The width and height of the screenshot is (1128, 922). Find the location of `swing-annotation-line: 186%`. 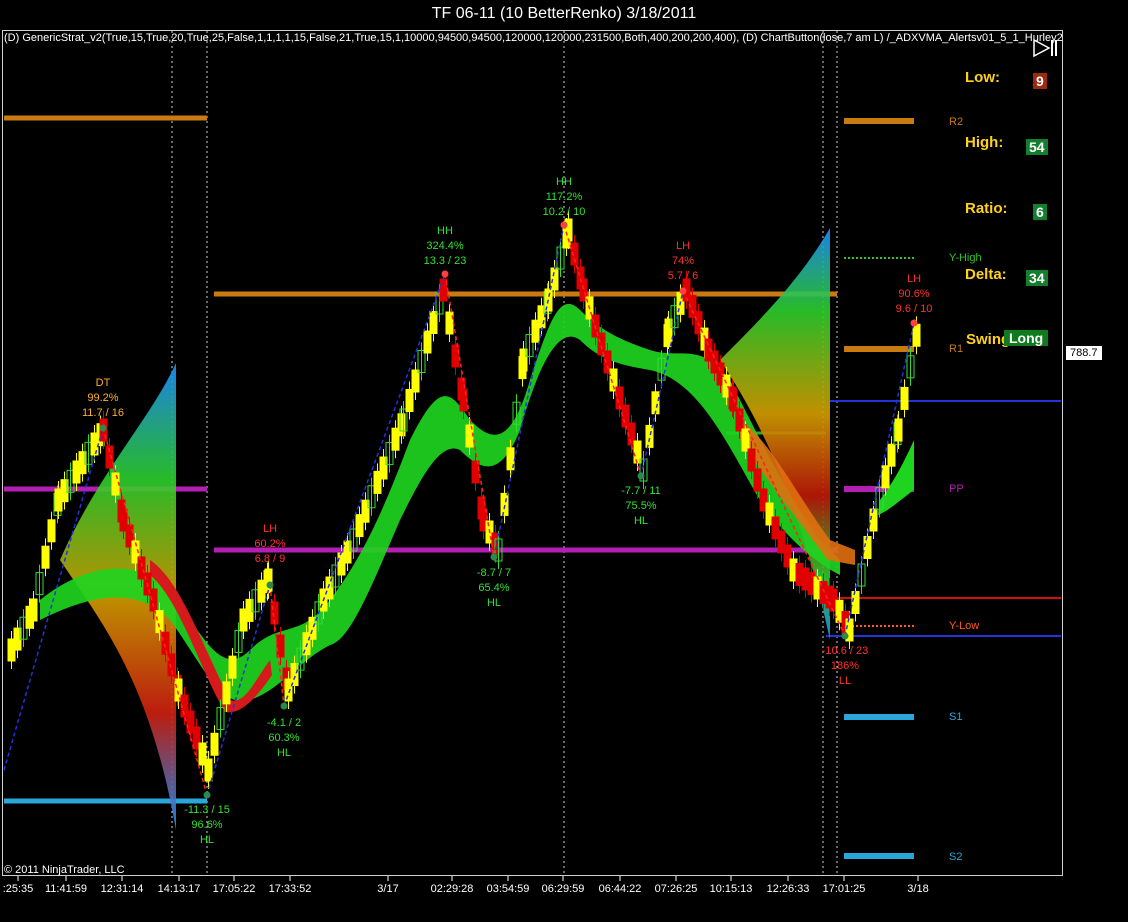

swing-annotation-line: 186% is located at coordinates (845, 666).